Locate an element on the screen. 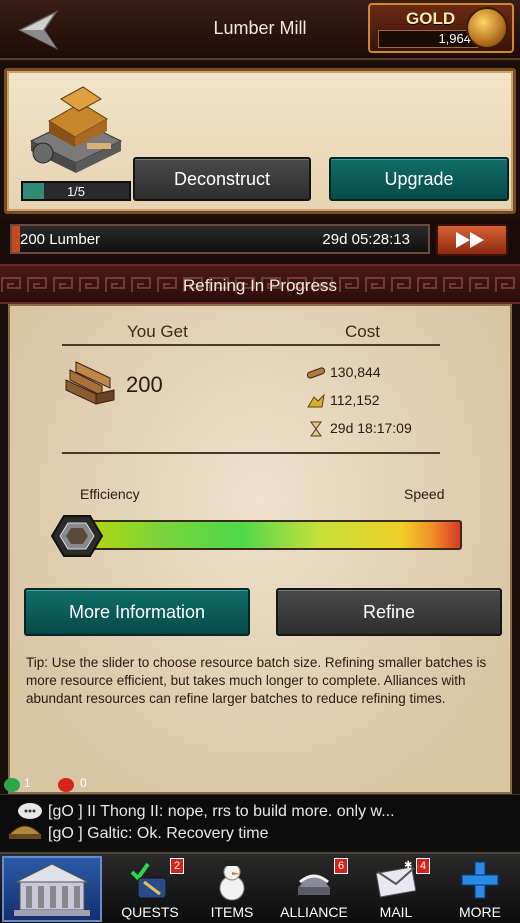 This screenshot has width=520, height=923. plus-icon is located at coordinates (480, 880).